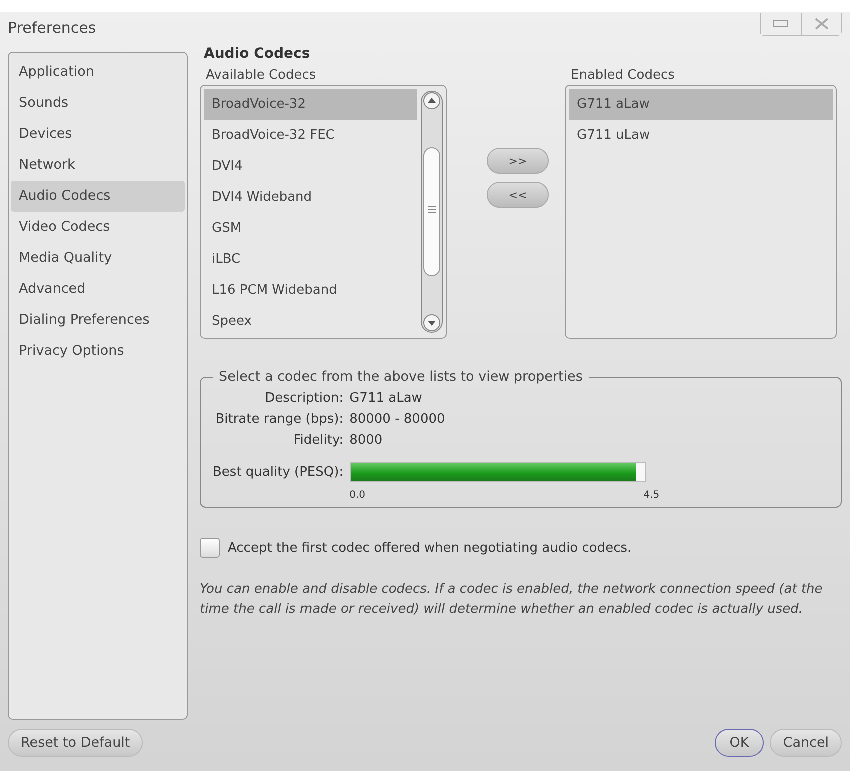 The width and height of the screenshot is (850, 771). Describe the element at coordinates (398, 419) in the screenshot. I see `field-value: 80000 - 80000` at that location.